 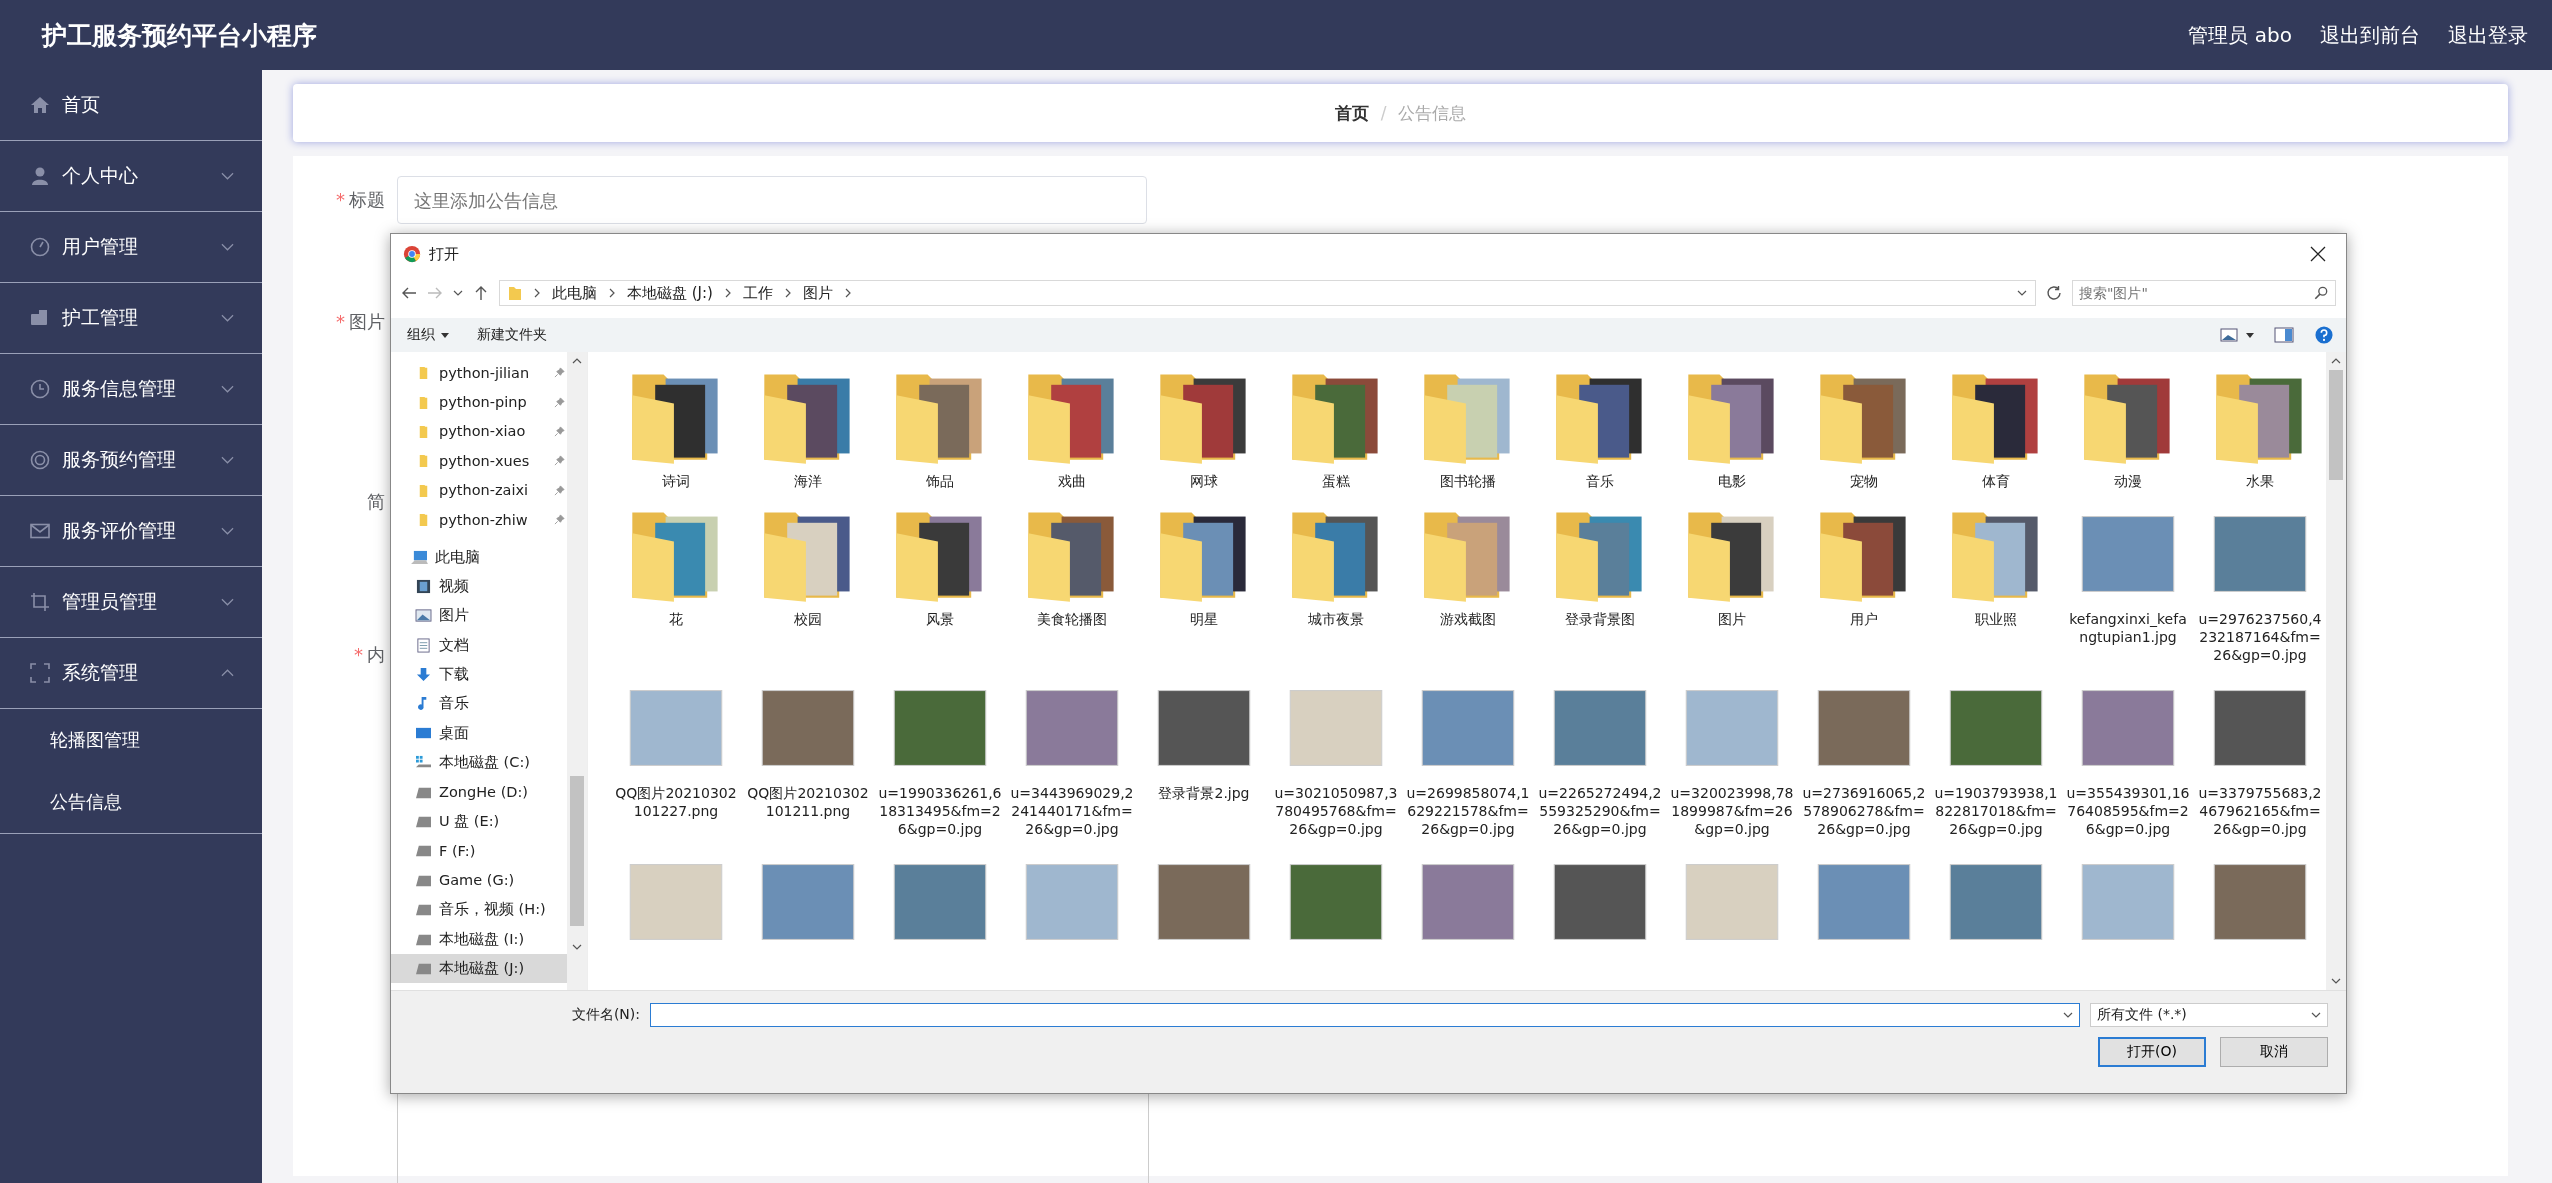 I want to click on navigation-item: 桌面, so click(x=479, y=733).